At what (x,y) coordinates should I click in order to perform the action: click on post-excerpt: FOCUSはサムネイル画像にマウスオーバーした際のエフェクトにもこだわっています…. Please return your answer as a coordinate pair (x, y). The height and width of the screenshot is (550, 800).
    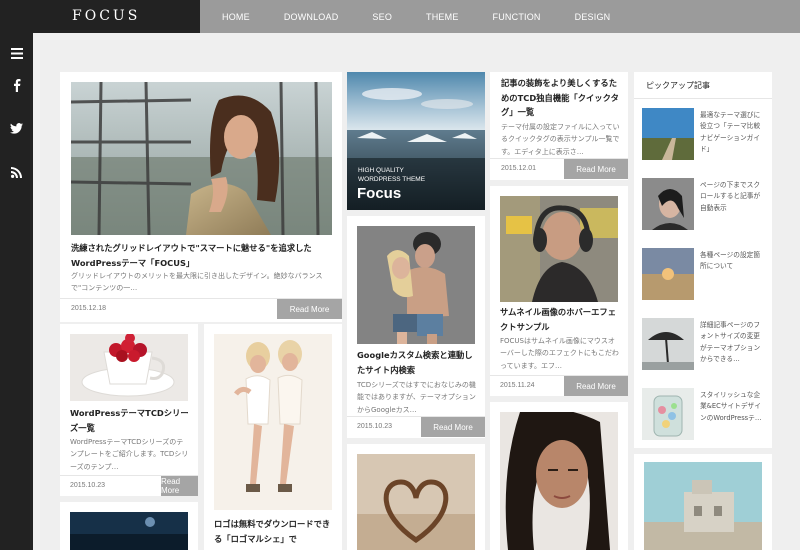
    Looking at the image, I should click on (559, 353).